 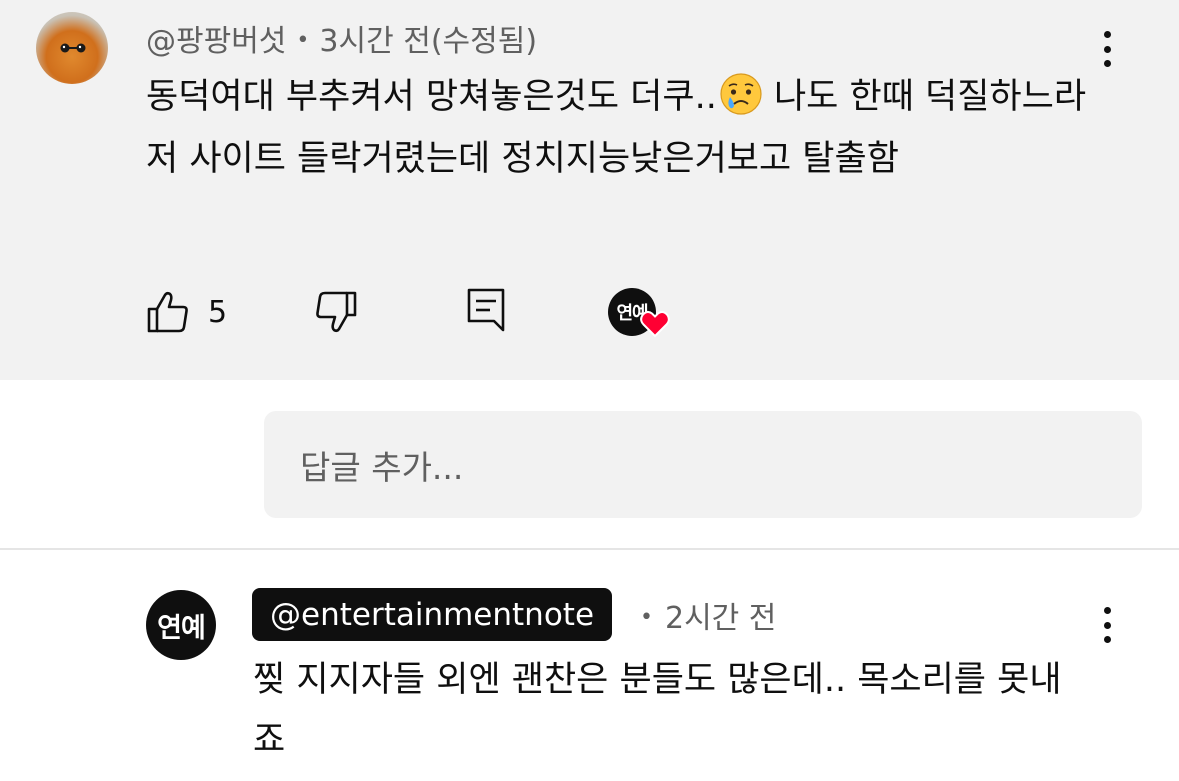 I want to click on commenter-avatar, so click(x=72, y=48).